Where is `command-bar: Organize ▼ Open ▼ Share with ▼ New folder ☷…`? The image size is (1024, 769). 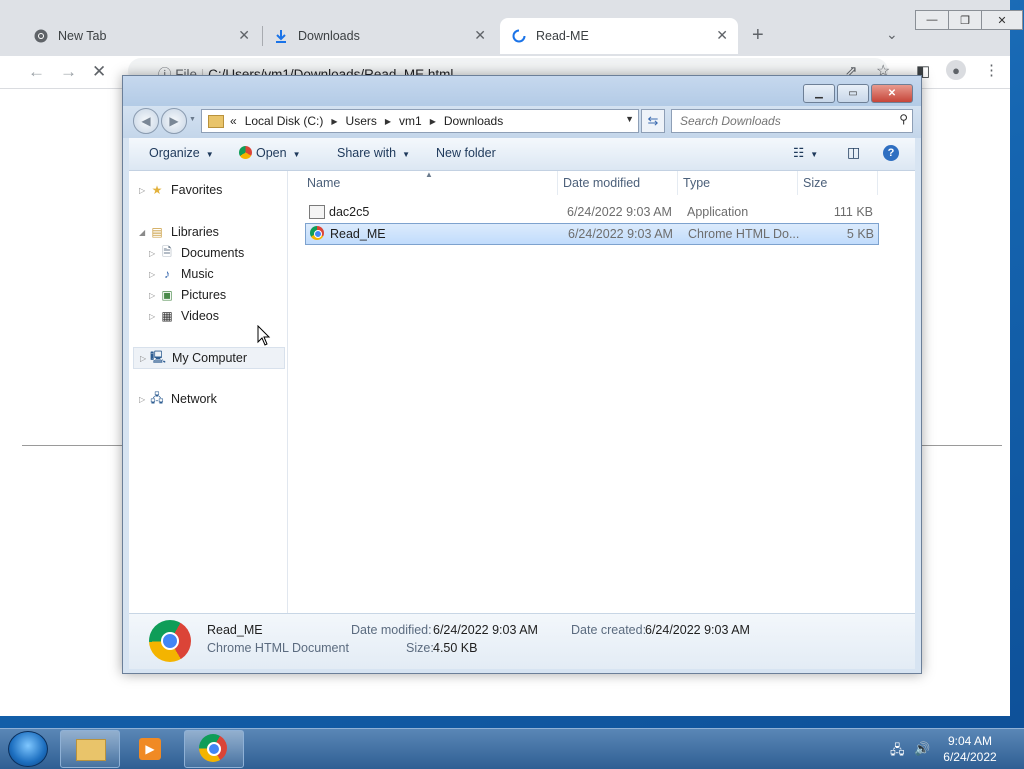
command-bar: Organize ▼ Open ▼ Share with ▼ New folder ☷… is located at coordinates (522, 154).